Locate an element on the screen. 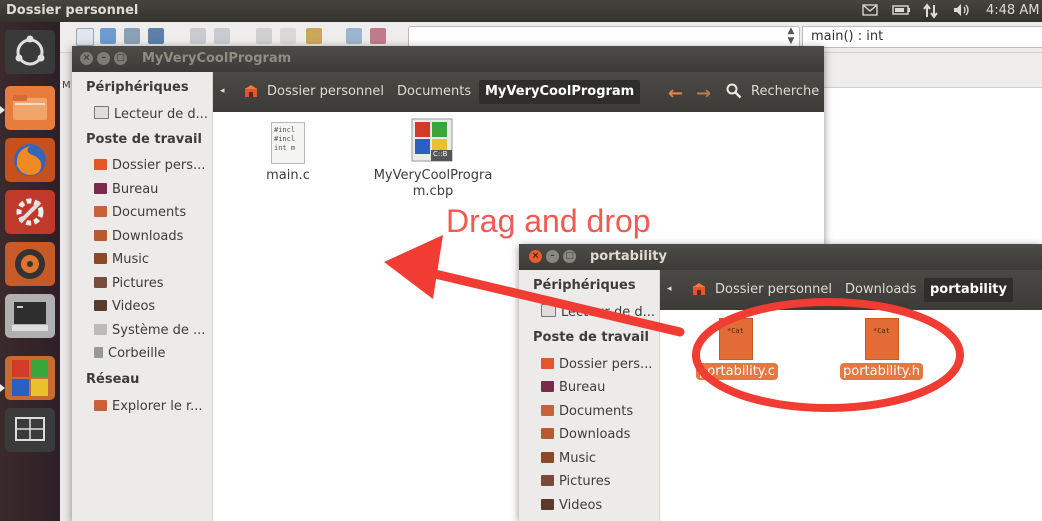 The image size is (1042, 521). drag-arrow-head is located at coordinates (413, 267).